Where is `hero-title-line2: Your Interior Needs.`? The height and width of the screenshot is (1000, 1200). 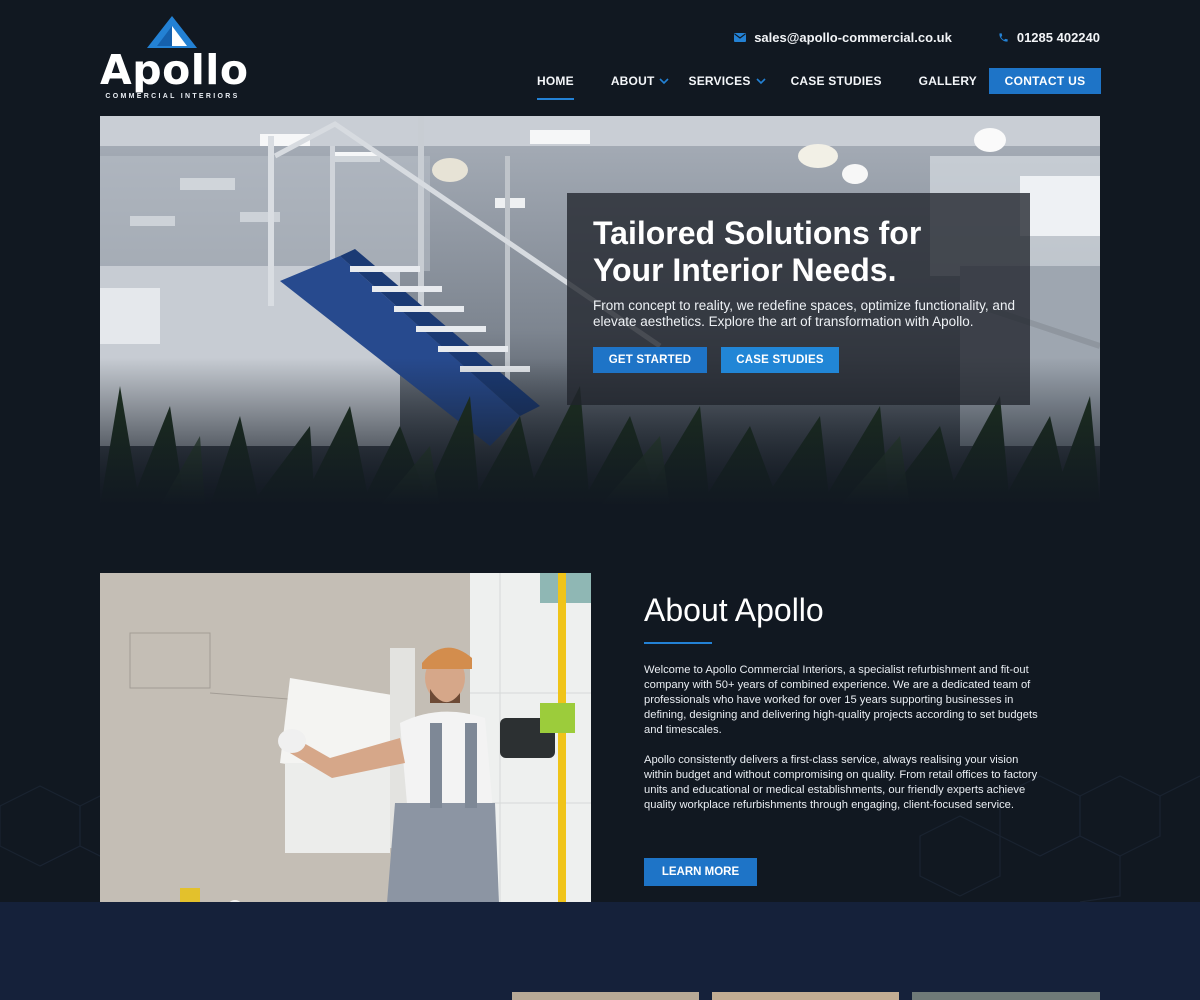
hero-title-line2: Your Interior Needs. is located at coordinates (745, 270).